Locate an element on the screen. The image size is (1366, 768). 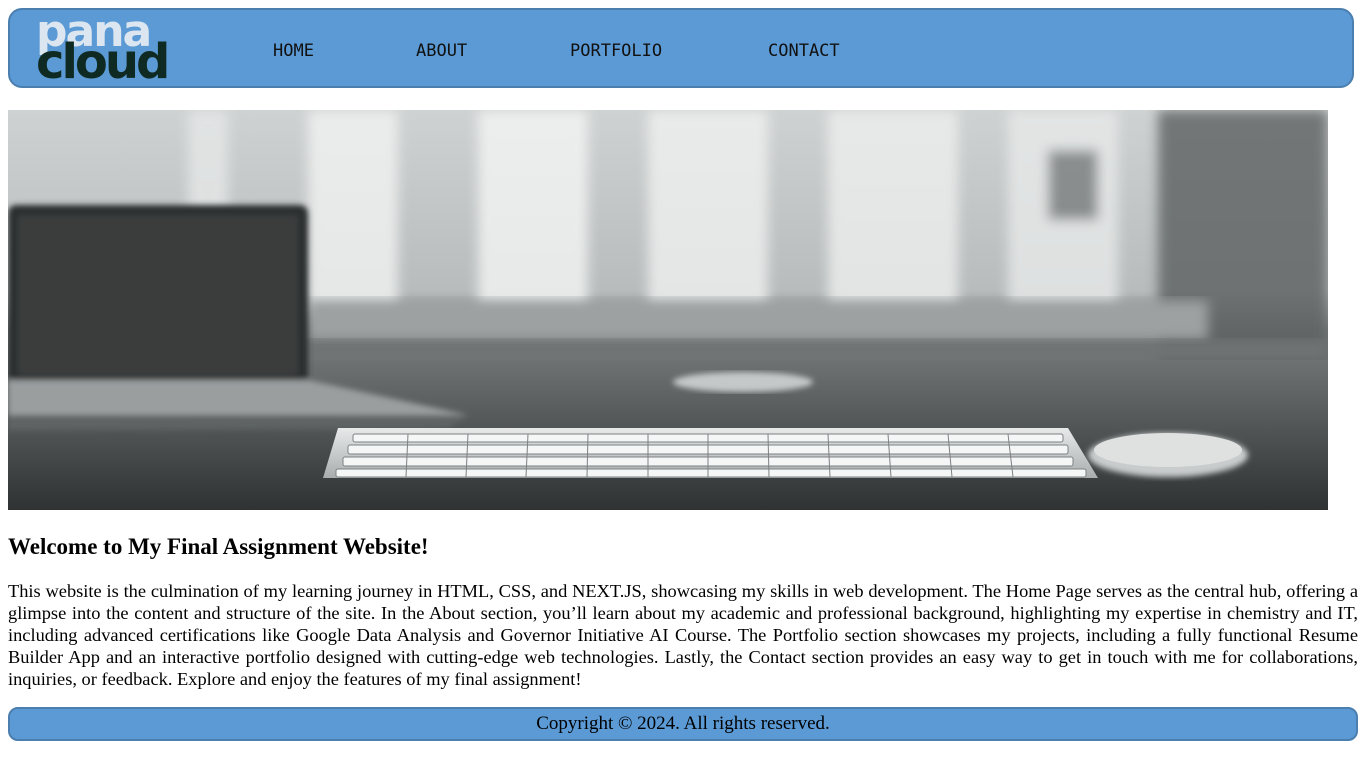
site-footer: Copyright © 2024. All rights reserved. is located at coordinates (683, 724).